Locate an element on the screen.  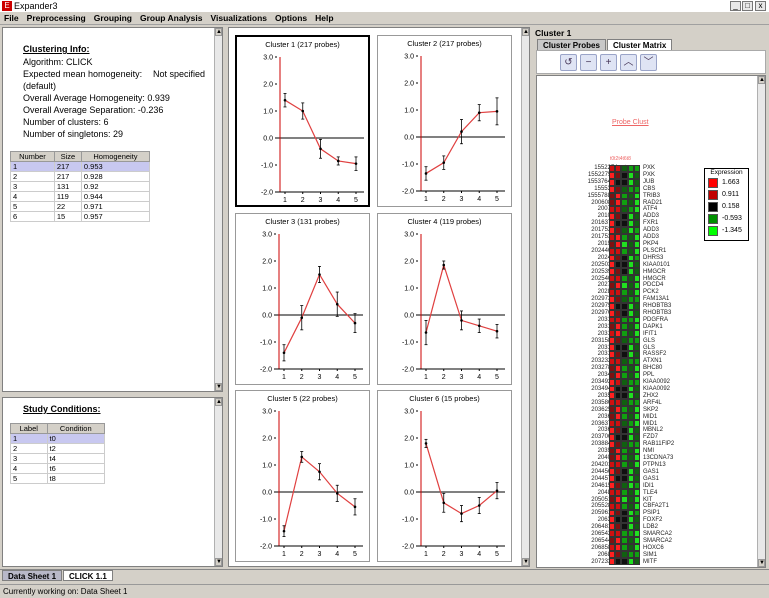
col-label: Label is located at coordinates (29, 428).